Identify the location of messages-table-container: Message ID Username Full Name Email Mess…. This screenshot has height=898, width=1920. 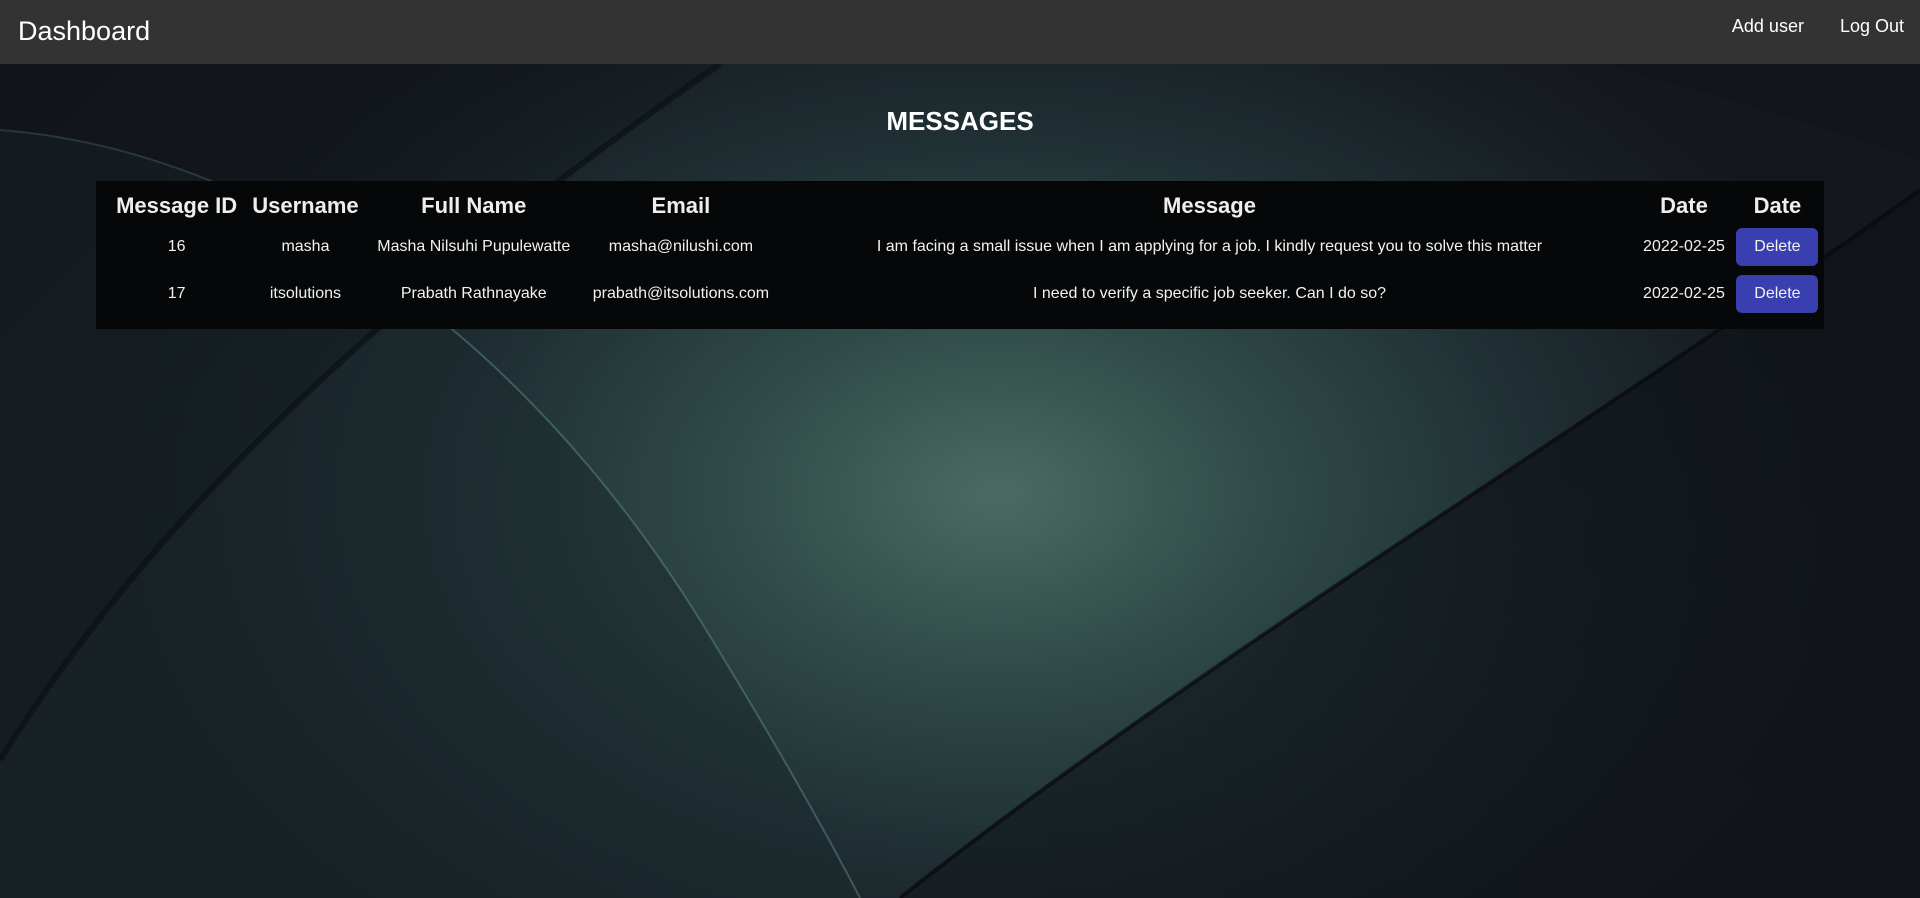
(960, 255).